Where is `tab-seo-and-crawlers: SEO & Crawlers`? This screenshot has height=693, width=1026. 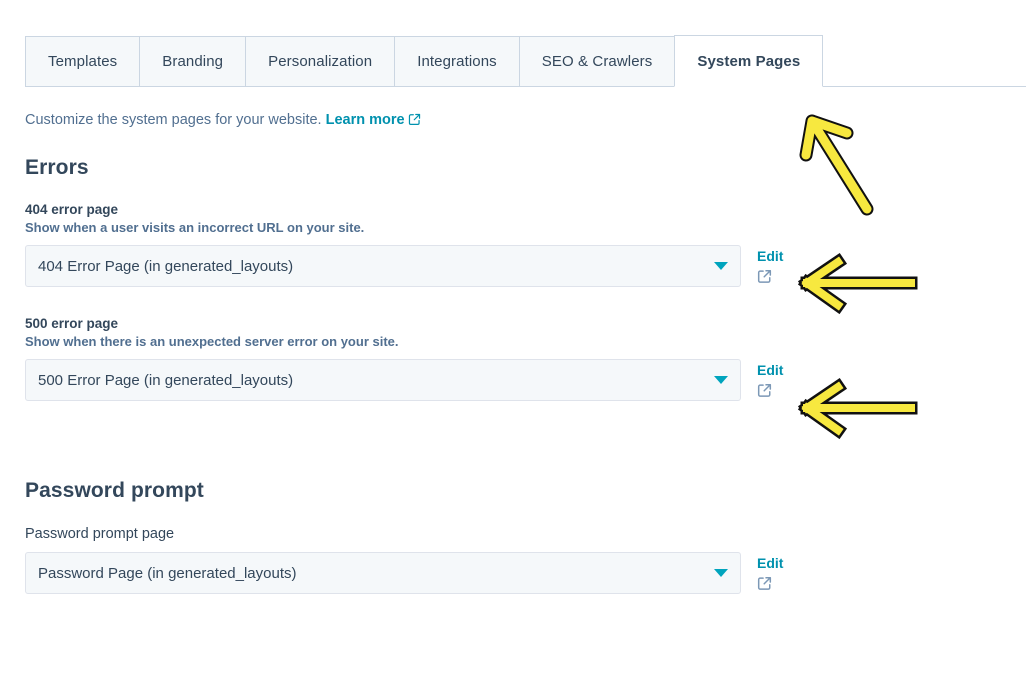 tab-seo-and-crawlers: SEO & Crawlers is located at coordinates (596, 61).